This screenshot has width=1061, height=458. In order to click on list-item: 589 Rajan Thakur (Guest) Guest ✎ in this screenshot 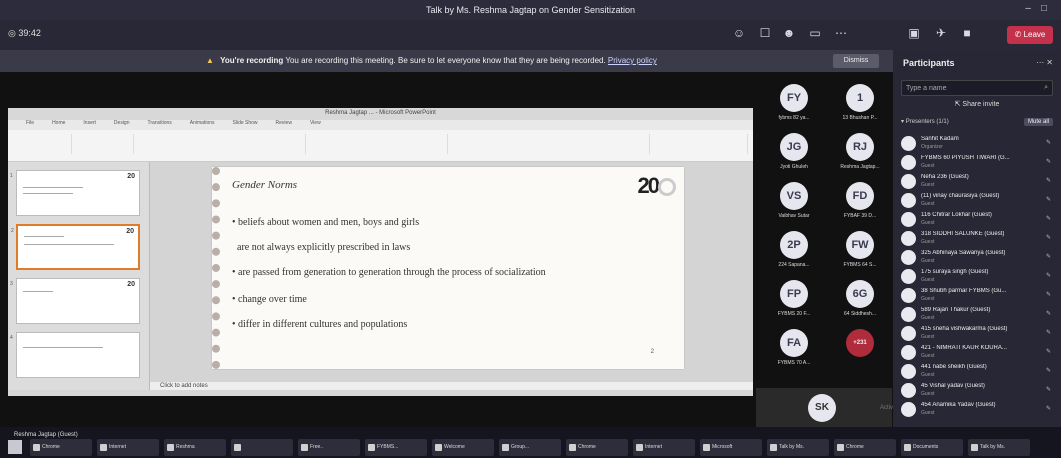, I will do `click(979, 314)`.